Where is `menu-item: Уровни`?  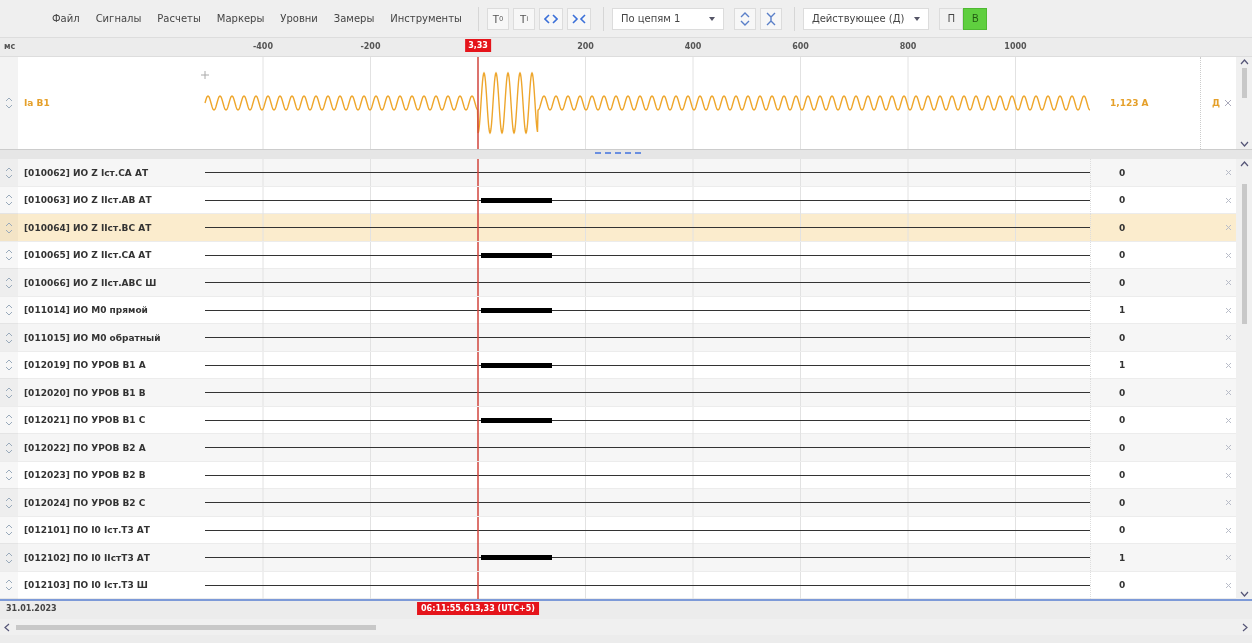
menu-item: Уровни is located at coordinates (299, 18).